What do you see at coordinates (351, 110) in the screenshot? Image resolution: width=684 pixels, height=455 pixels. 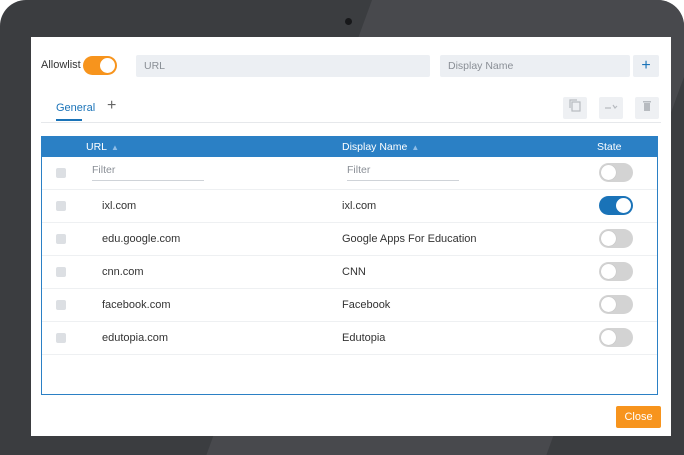 I see `tab-bar: General +` at bounding box center [351, 110].